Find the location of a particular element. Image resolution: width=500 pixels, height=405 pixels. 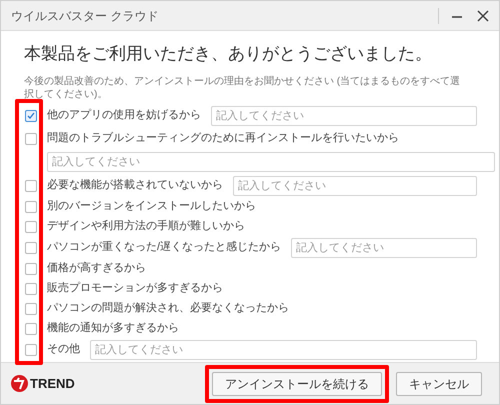

reason-label: パソコンの問題が解決され、必要なくなったから is located at coordinates (168, 308).